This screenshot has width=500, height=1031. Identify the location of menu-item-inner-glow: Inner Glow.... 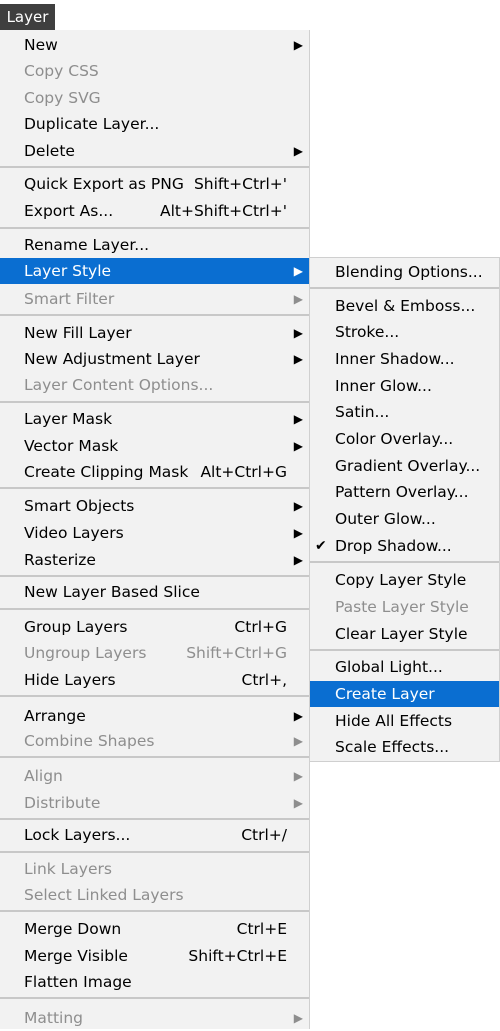
(404, 386).